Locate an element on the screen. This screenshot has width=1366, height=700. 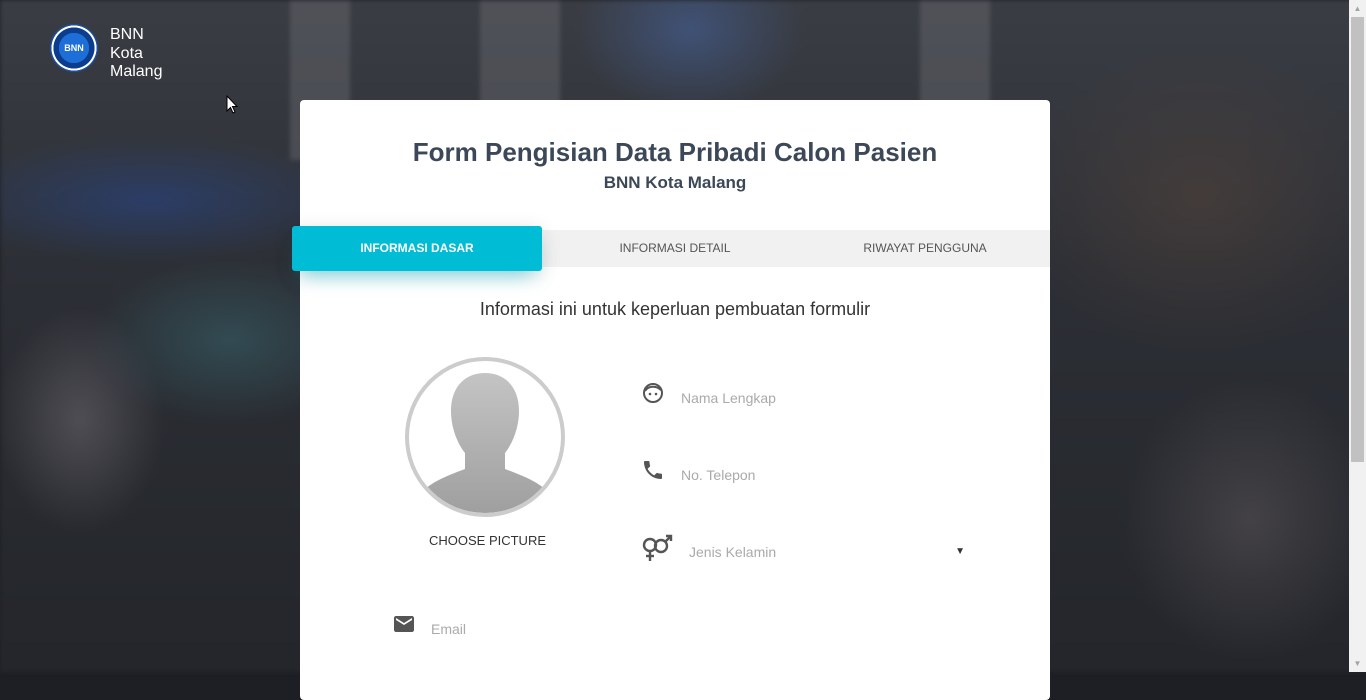
scroll-up-arrow-icon: ▲ is located at coordinates (1357, 8).